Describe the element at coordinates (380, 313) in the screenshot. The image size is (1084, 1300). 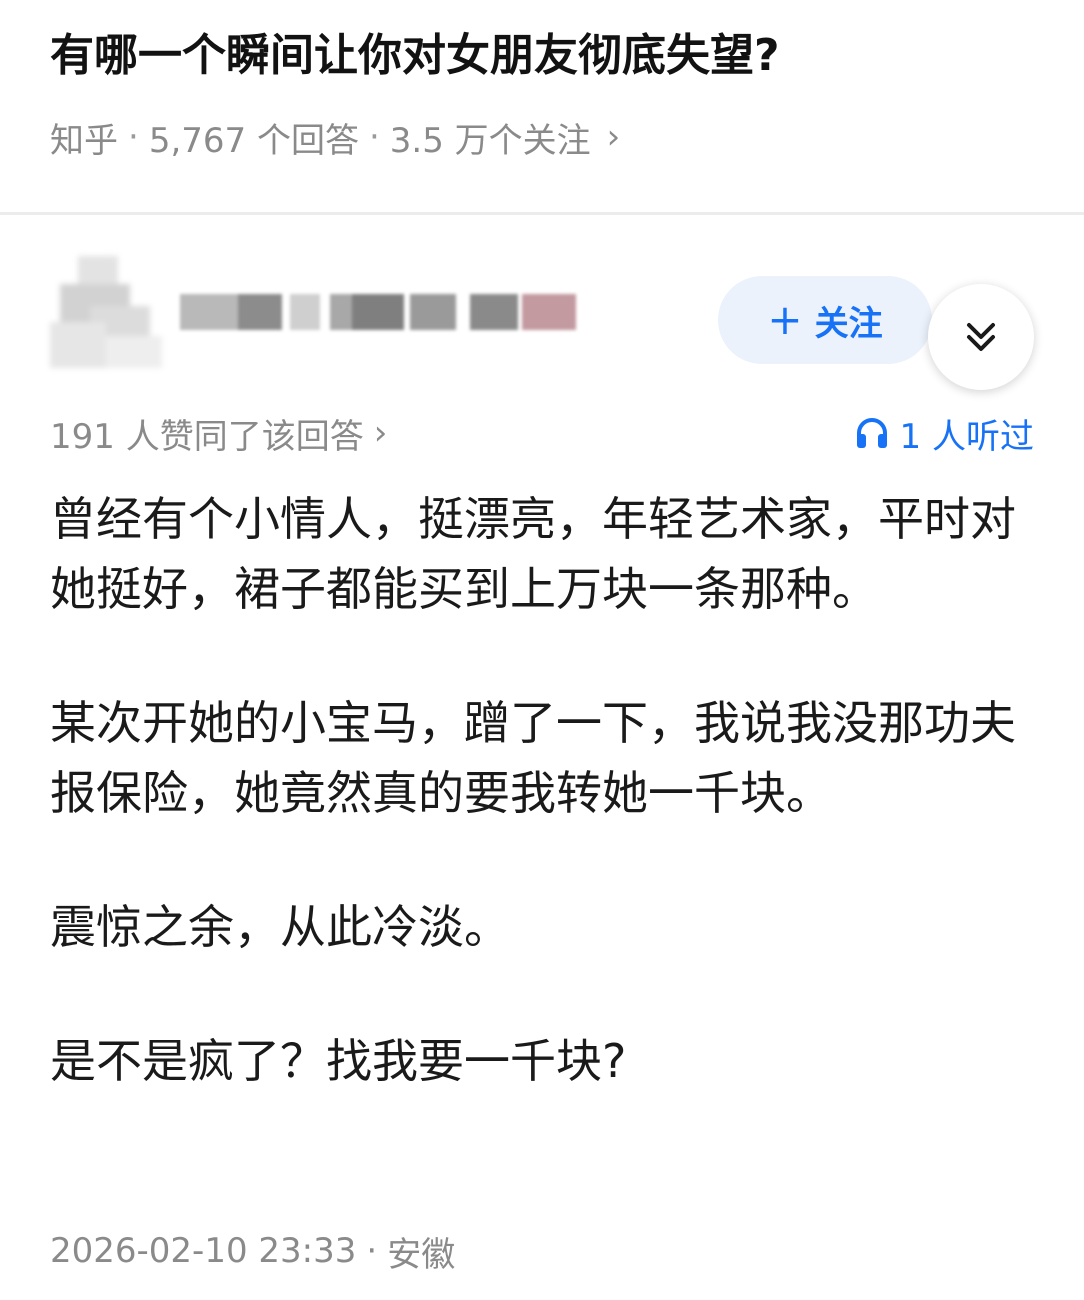
I see `author-name-blurred` at that location.